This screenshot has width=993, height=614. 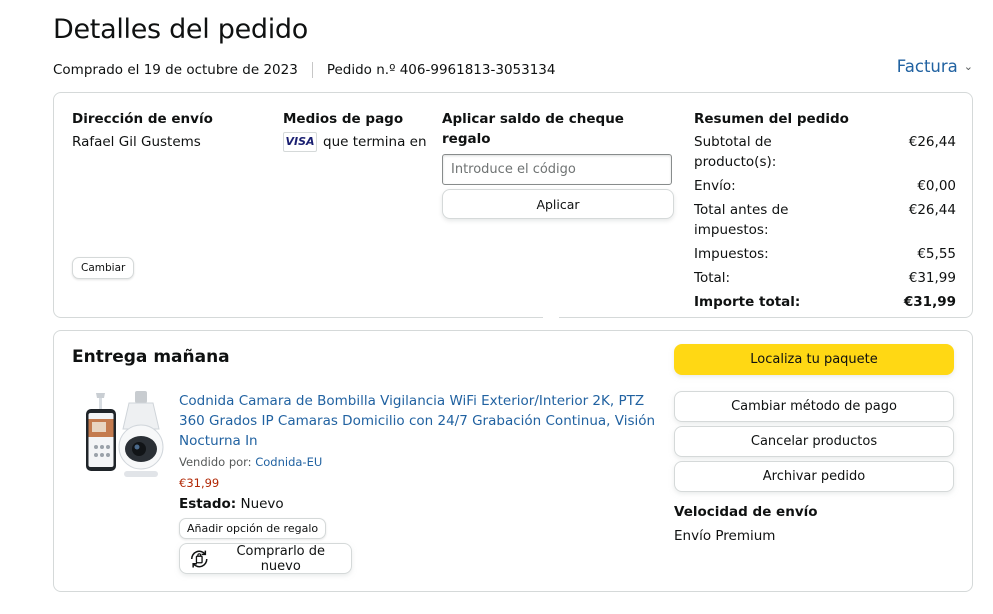 What do you see at coordinates (814, 441) in the screenshot?
I see `cancel-items-button: Cancelar productos` at bounding box center [814, 441].